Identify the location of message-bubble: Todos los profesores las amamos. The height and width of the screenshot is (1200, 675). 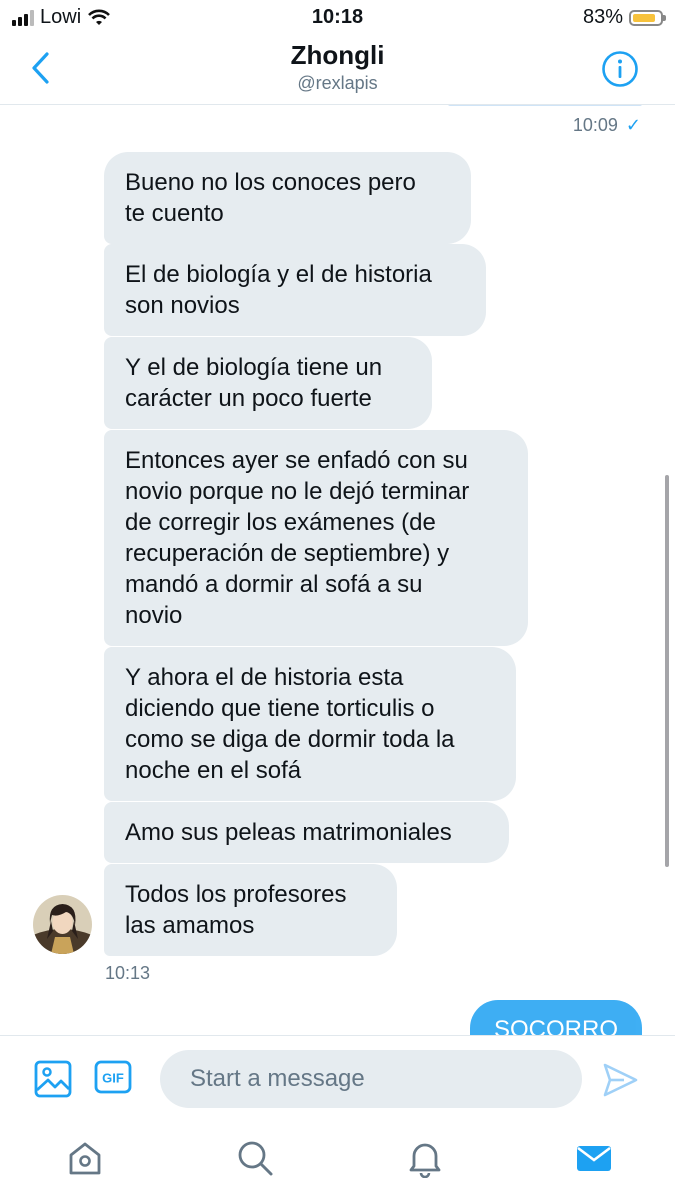
(250, 910).